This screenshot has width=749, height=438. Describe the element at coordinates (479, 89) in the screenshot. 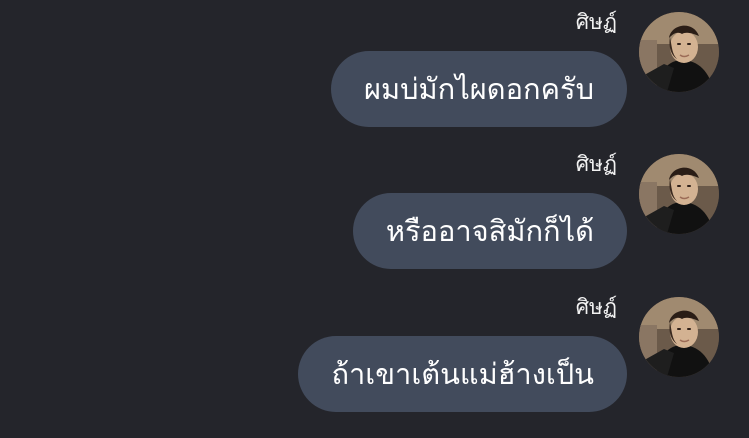

I see `message-bubble: ผมบ่มักไผดอกครับ` at that location.